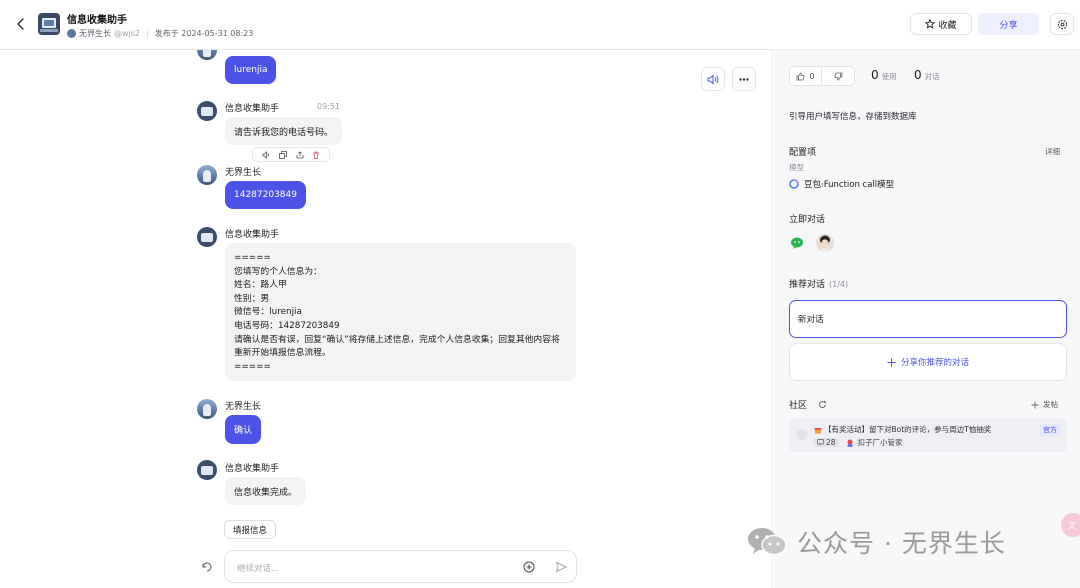 This screenshot has height=588, width=1080. What do you see at coordinates (1052, 151) in the screenshot?
I see `config-detail-link: 详细` at bounding box center [1052, 151].